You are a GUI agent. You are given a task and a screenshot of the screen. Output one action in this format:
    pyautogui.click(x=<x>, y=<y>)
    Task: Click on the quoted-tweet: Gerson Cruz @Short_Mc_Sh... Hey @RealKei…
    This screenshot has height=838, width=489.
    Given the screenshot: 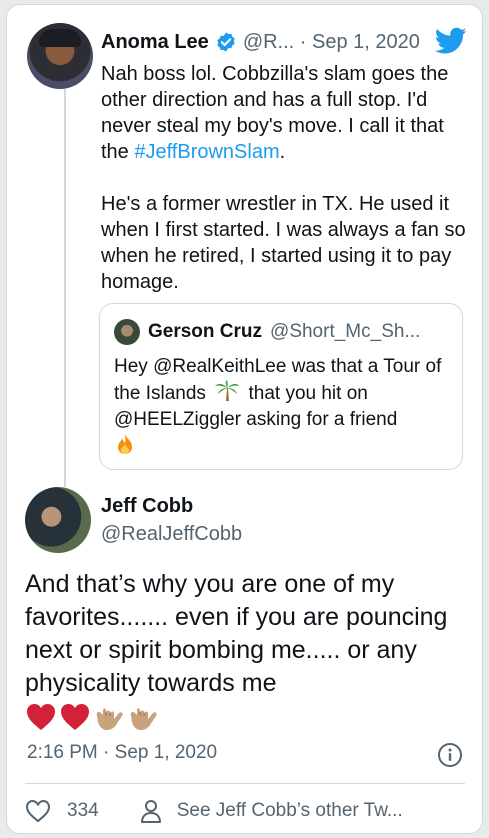 What is the action you would take?
    pyautogui.click(x=281, y=386)
    